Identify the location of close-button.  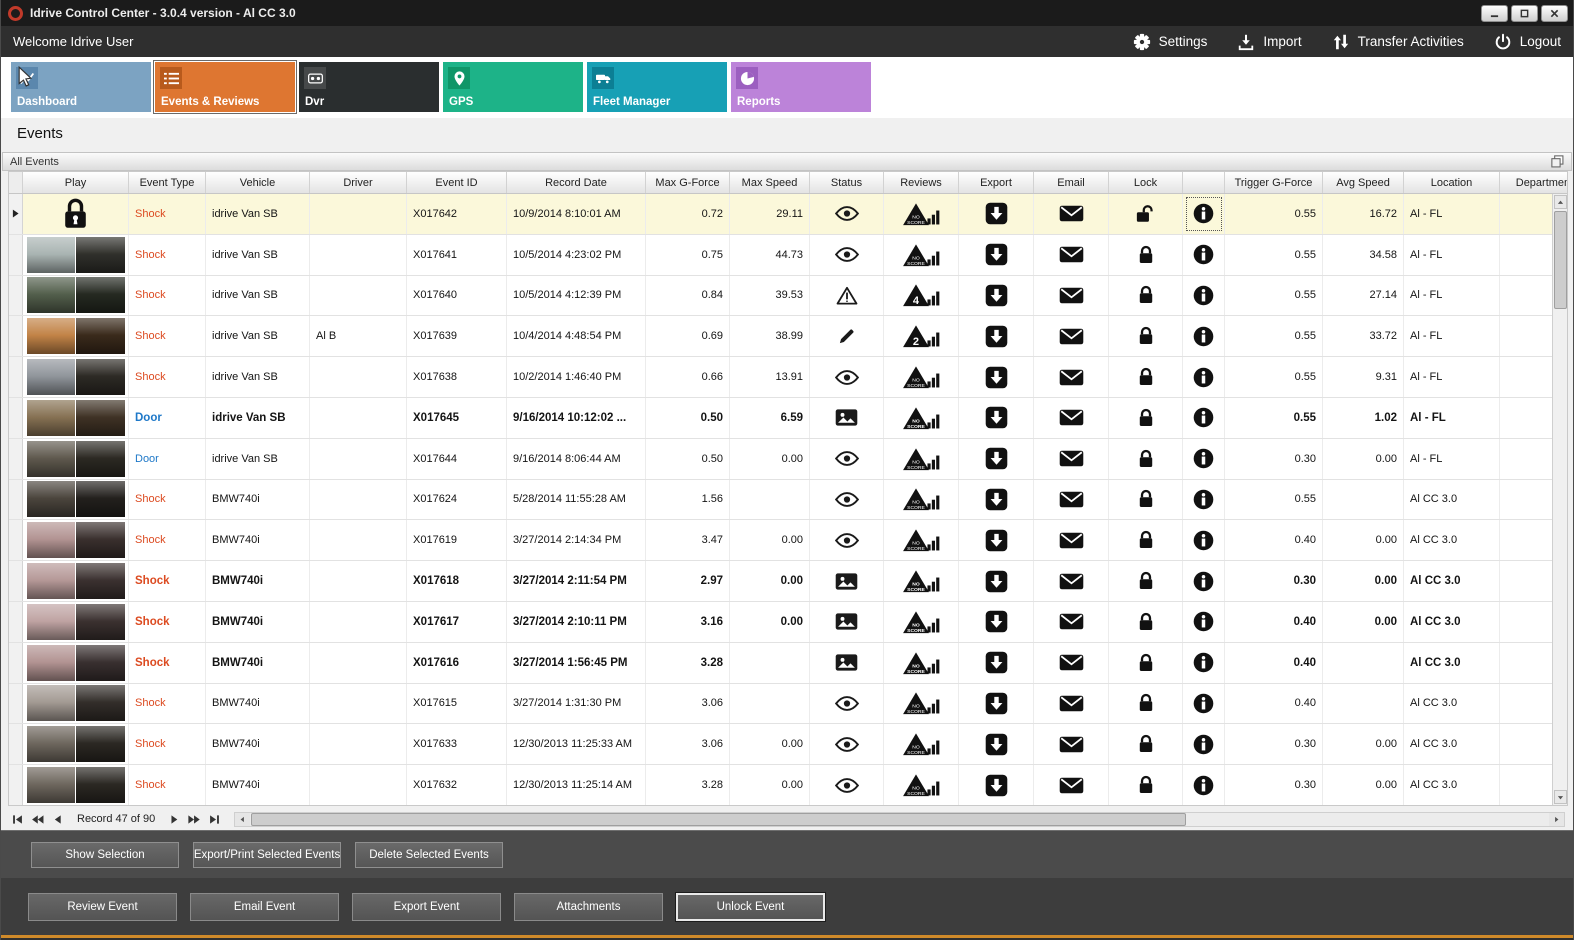
(1554, 13).